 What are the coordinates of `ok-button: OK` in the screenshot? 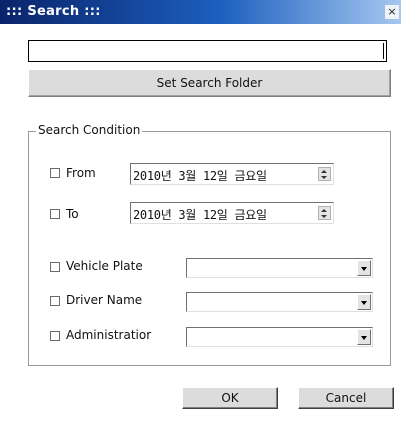 It's located at (230, 398).